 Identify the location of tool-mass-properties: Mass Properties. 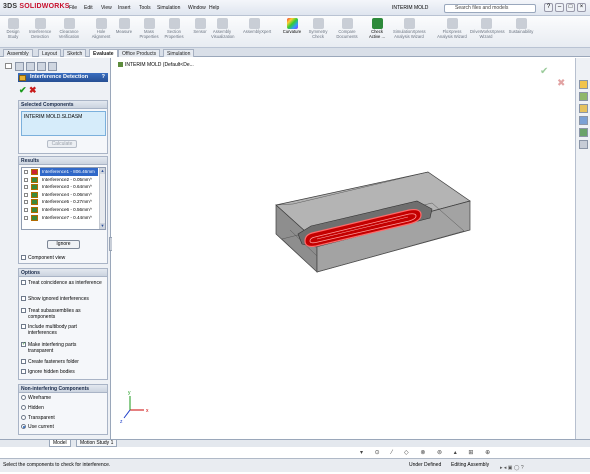
(149, 28).